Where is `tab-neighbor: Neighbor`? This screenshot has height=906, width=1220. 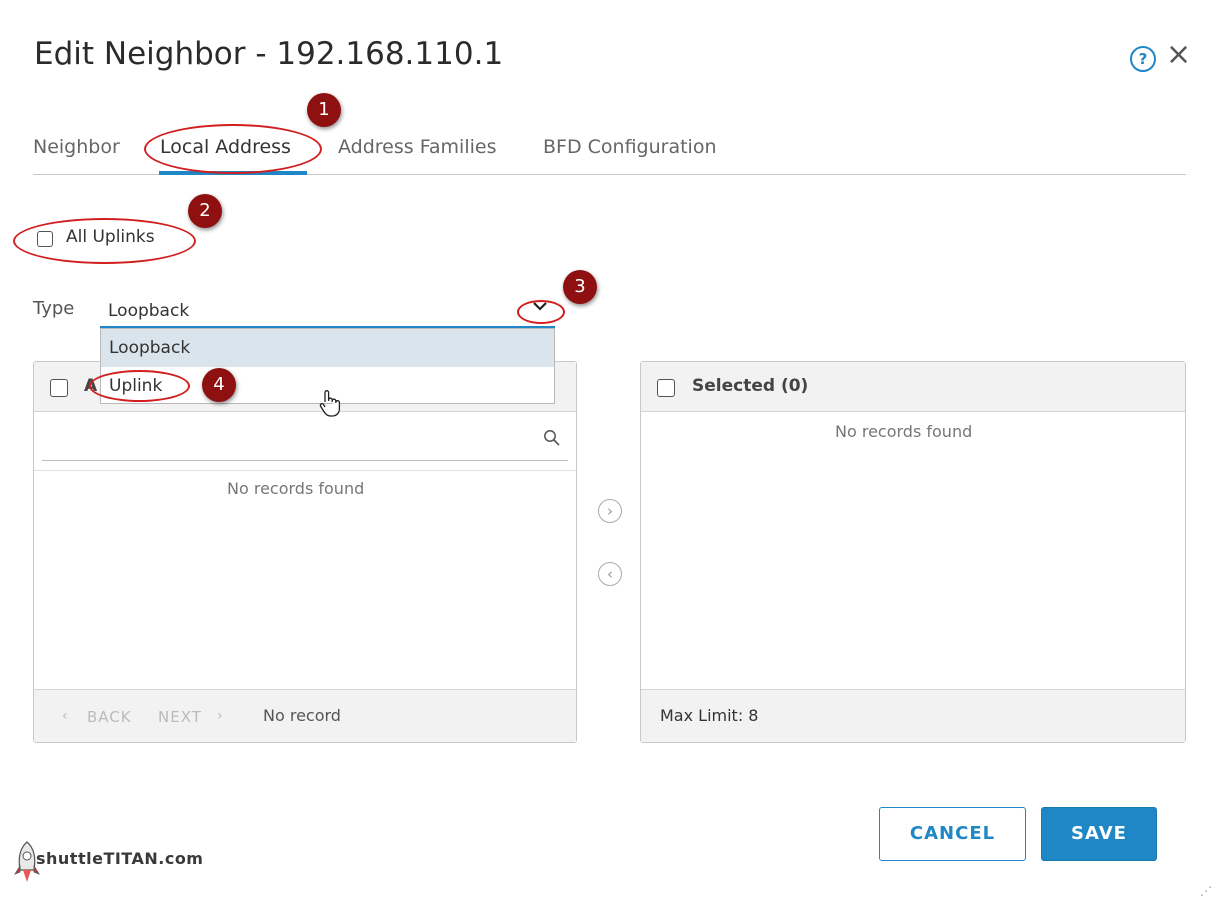 tab-neighbor: Neighbor is located at coordinates (76, 147).